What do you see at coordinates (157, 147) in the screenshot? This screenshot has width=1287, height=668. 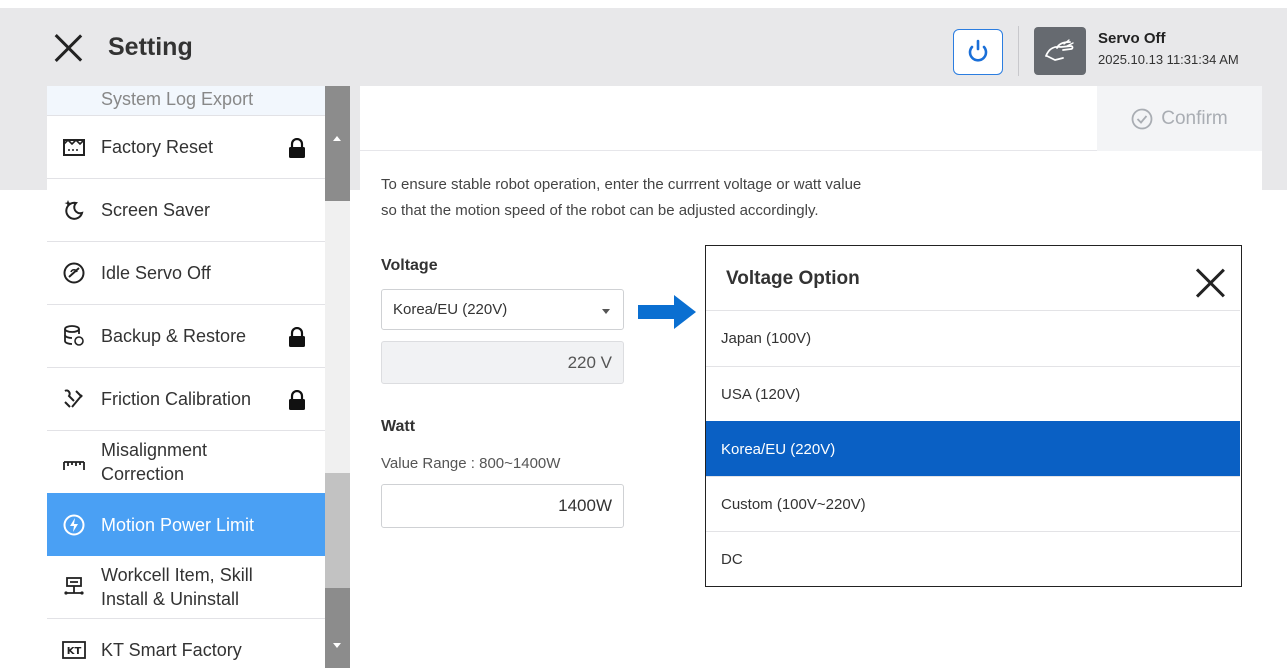 I see `sidebar-item-label: Factory Reset` at bounding box center [157, 147].